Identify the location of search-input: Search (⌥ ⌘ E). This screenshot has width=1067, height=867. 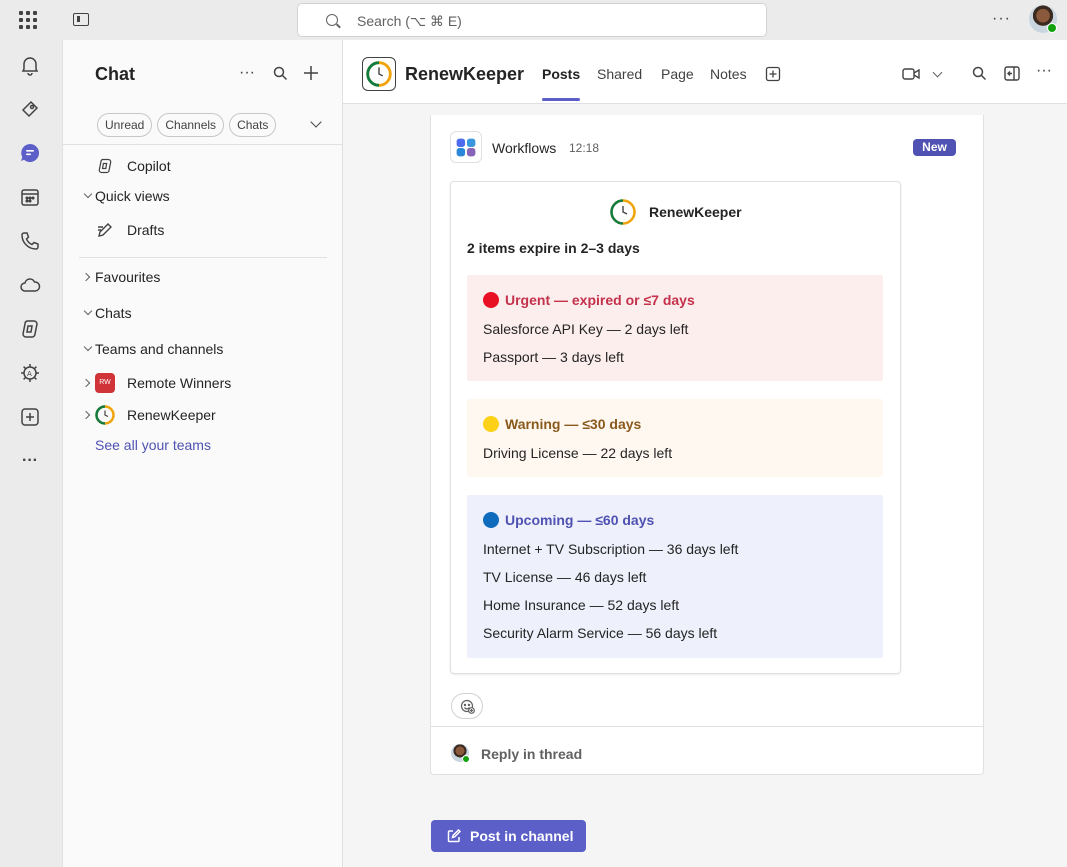
(532, 20).